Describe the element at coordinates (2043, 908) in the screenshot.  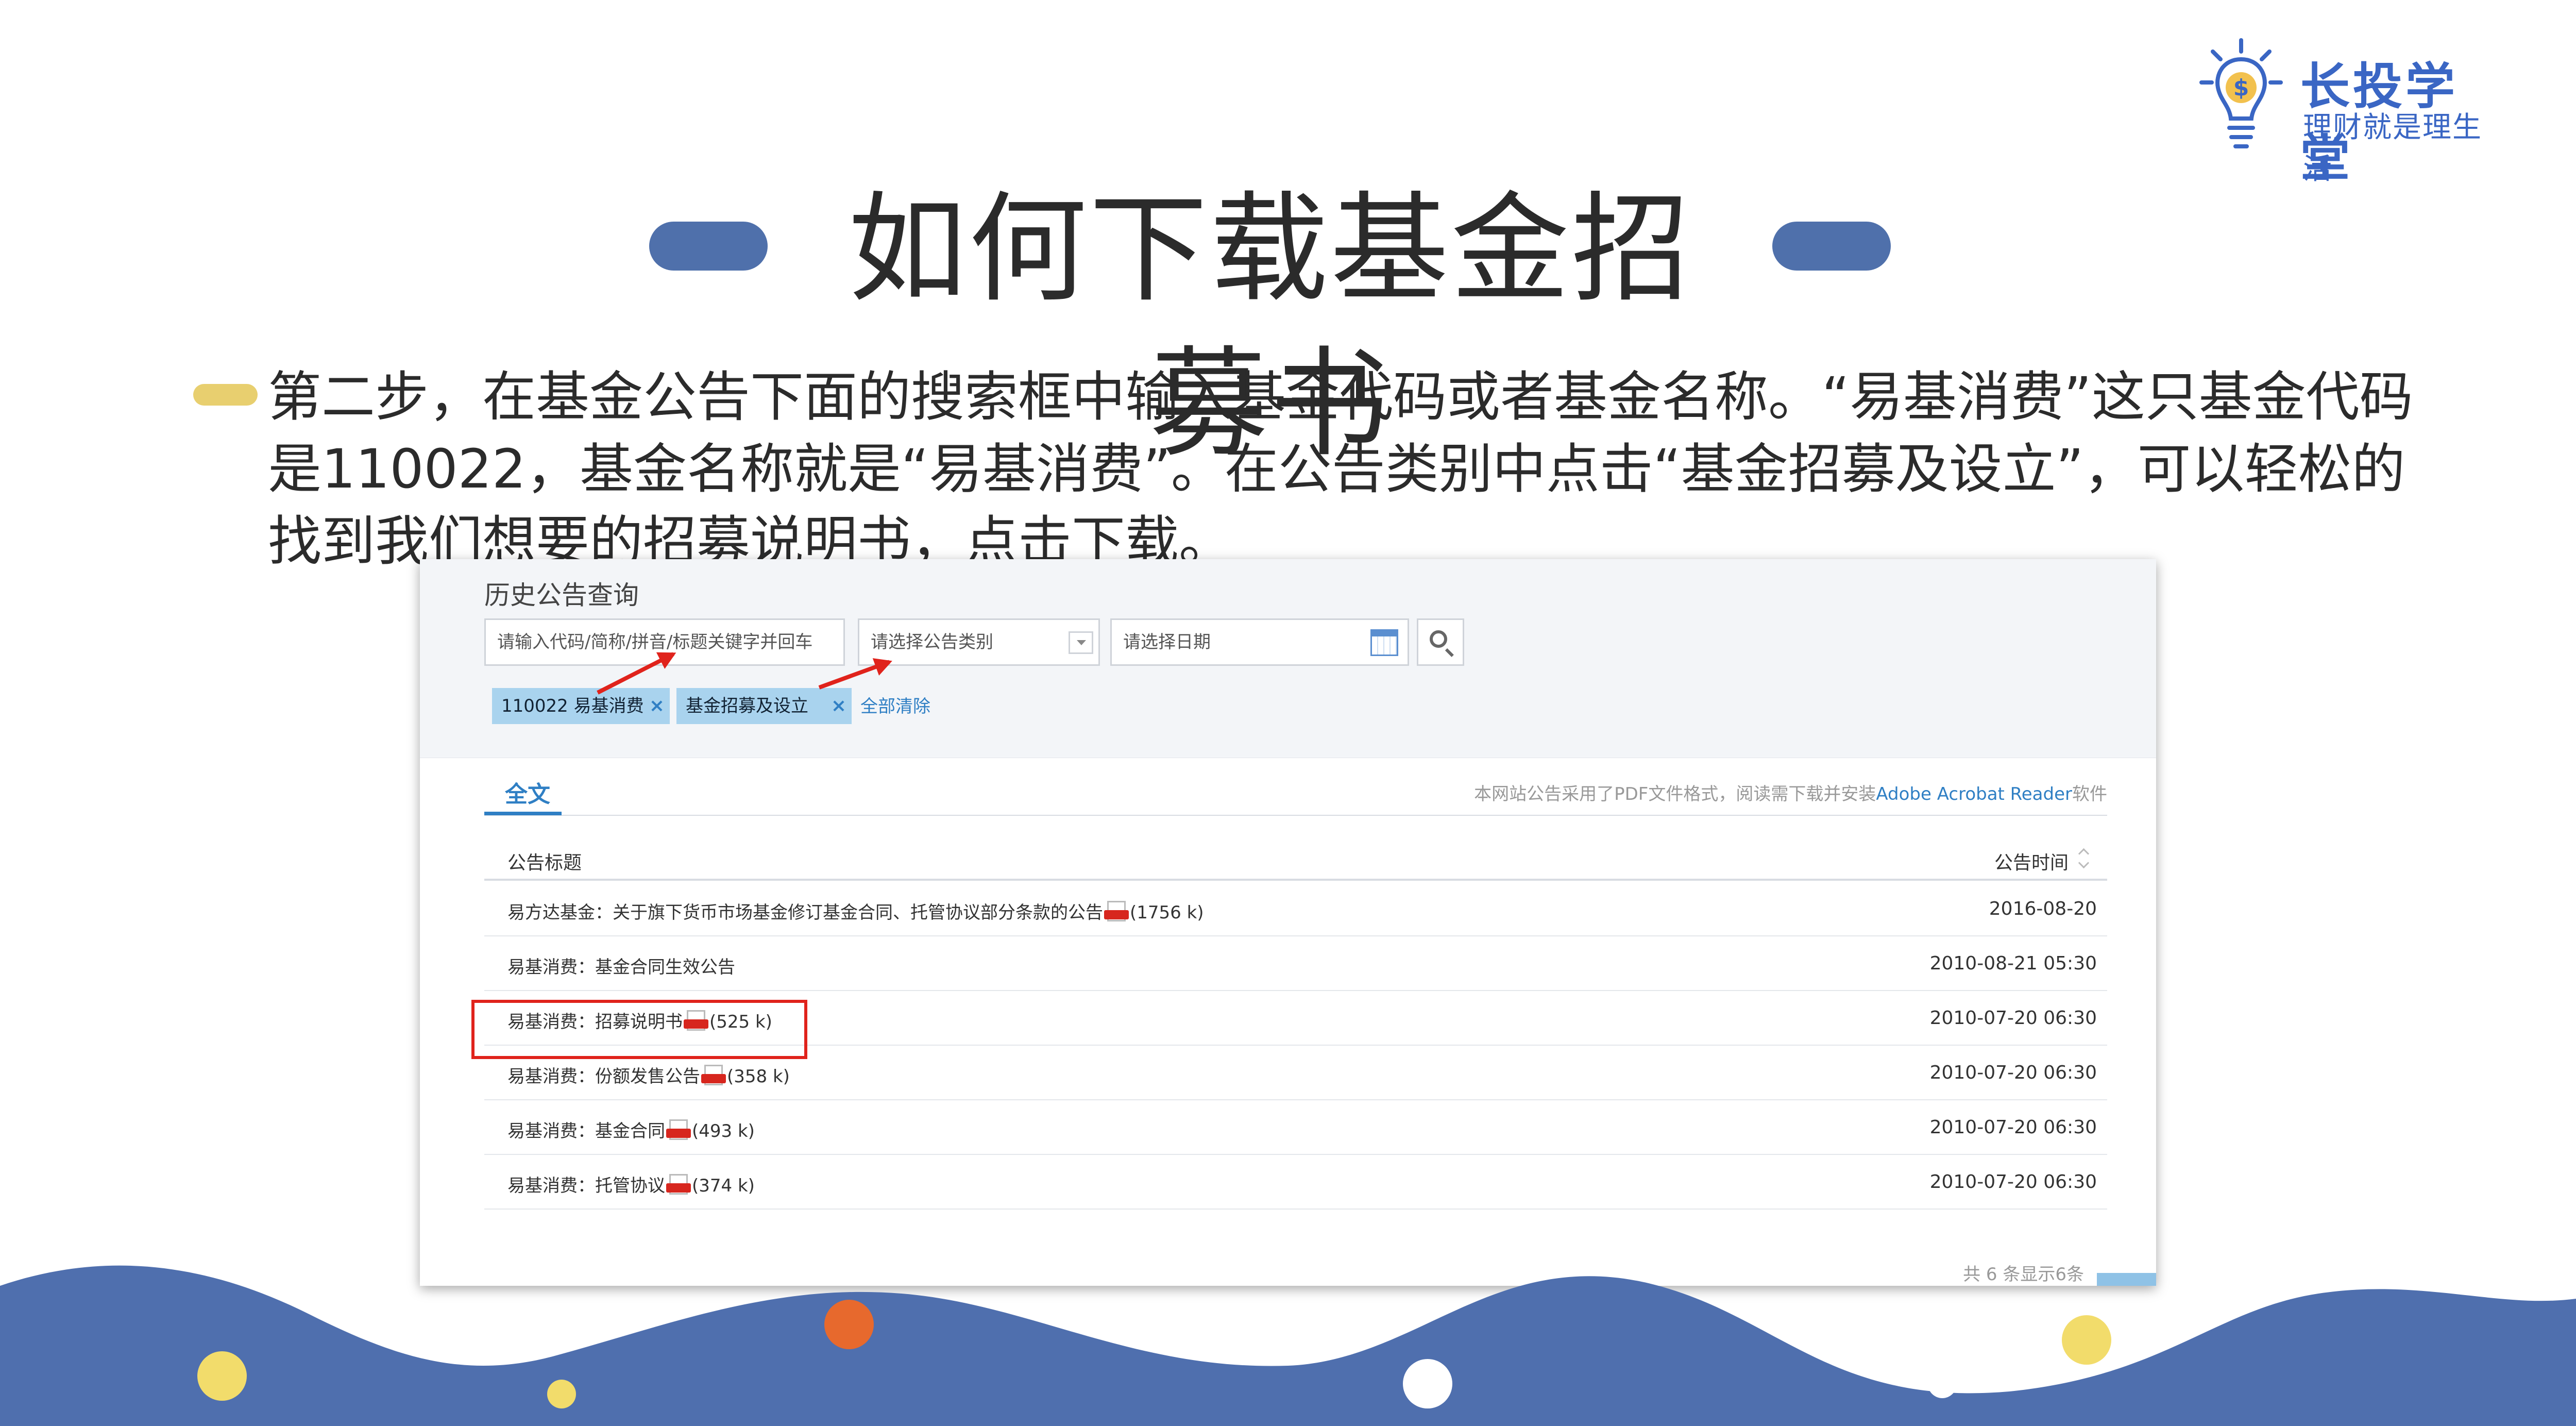
I see `announcement-time: 2016-08-20` at that location.